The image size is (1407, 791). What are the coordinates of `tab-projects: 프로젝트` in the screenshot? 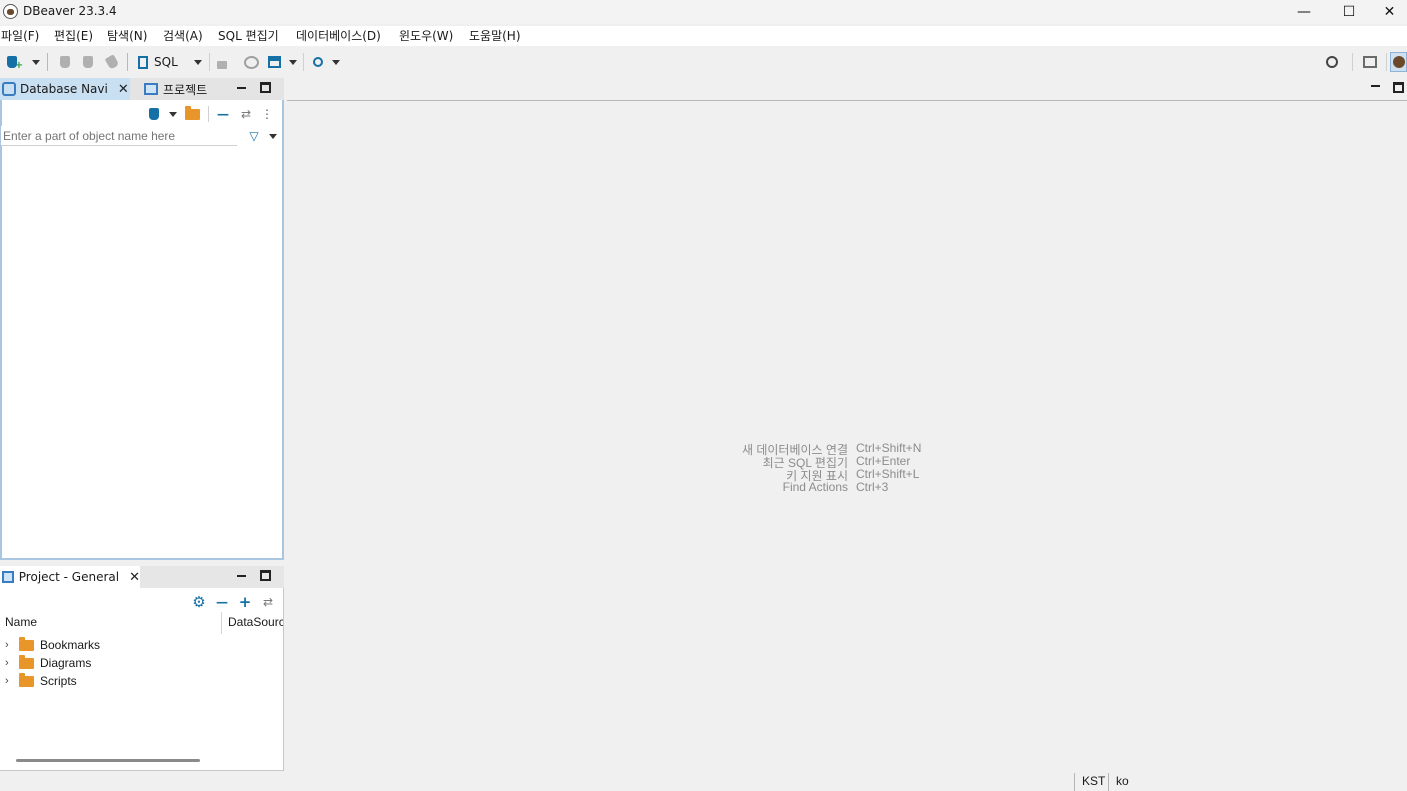 It's located at (178, 89).